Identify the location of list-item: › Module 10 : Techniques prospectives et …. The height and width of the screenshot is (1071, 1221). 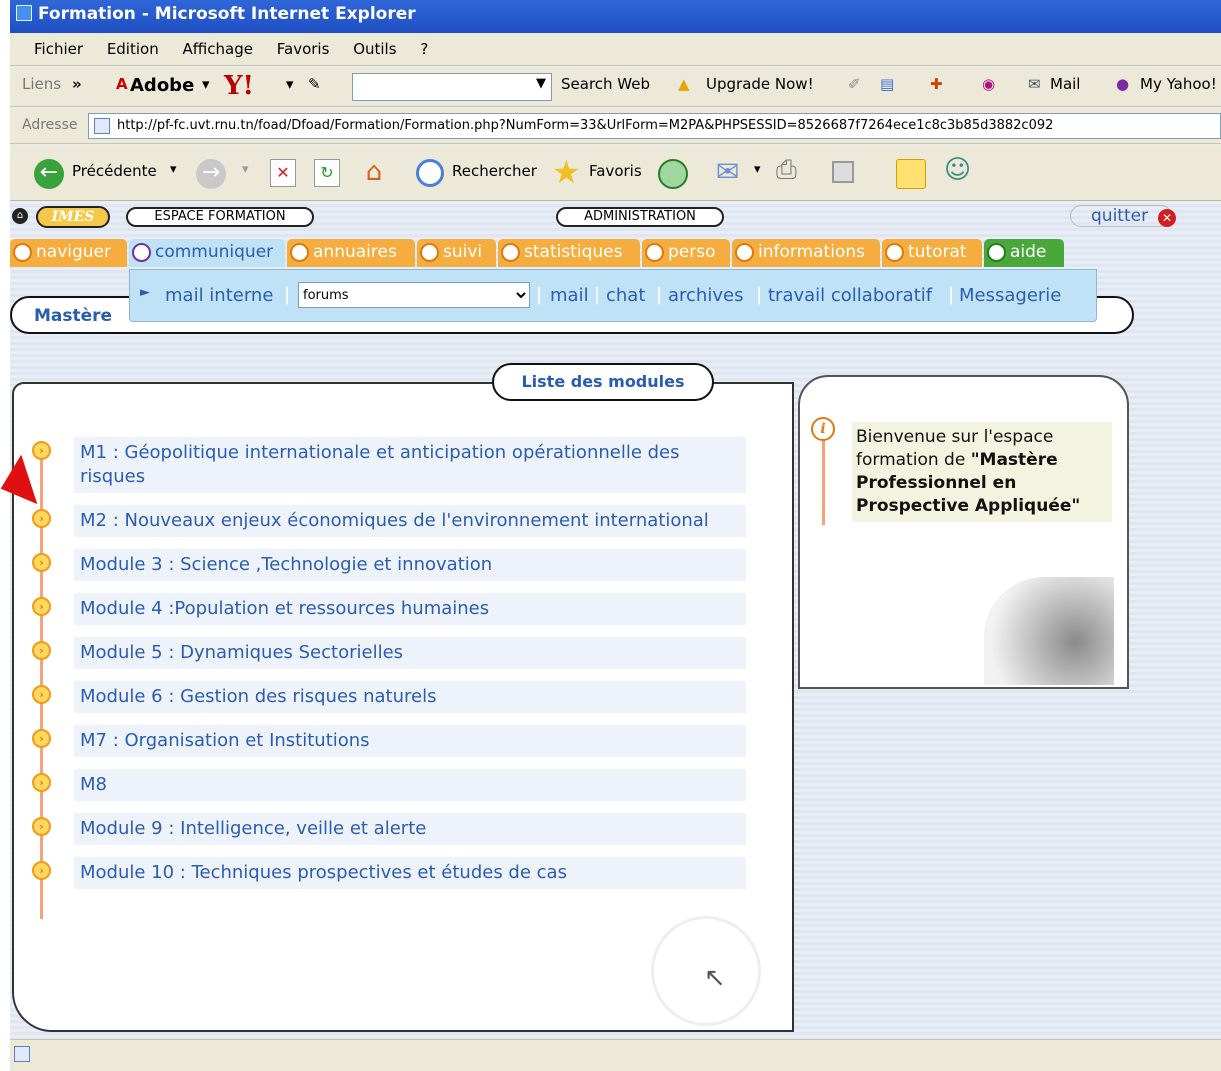
(392, 879).